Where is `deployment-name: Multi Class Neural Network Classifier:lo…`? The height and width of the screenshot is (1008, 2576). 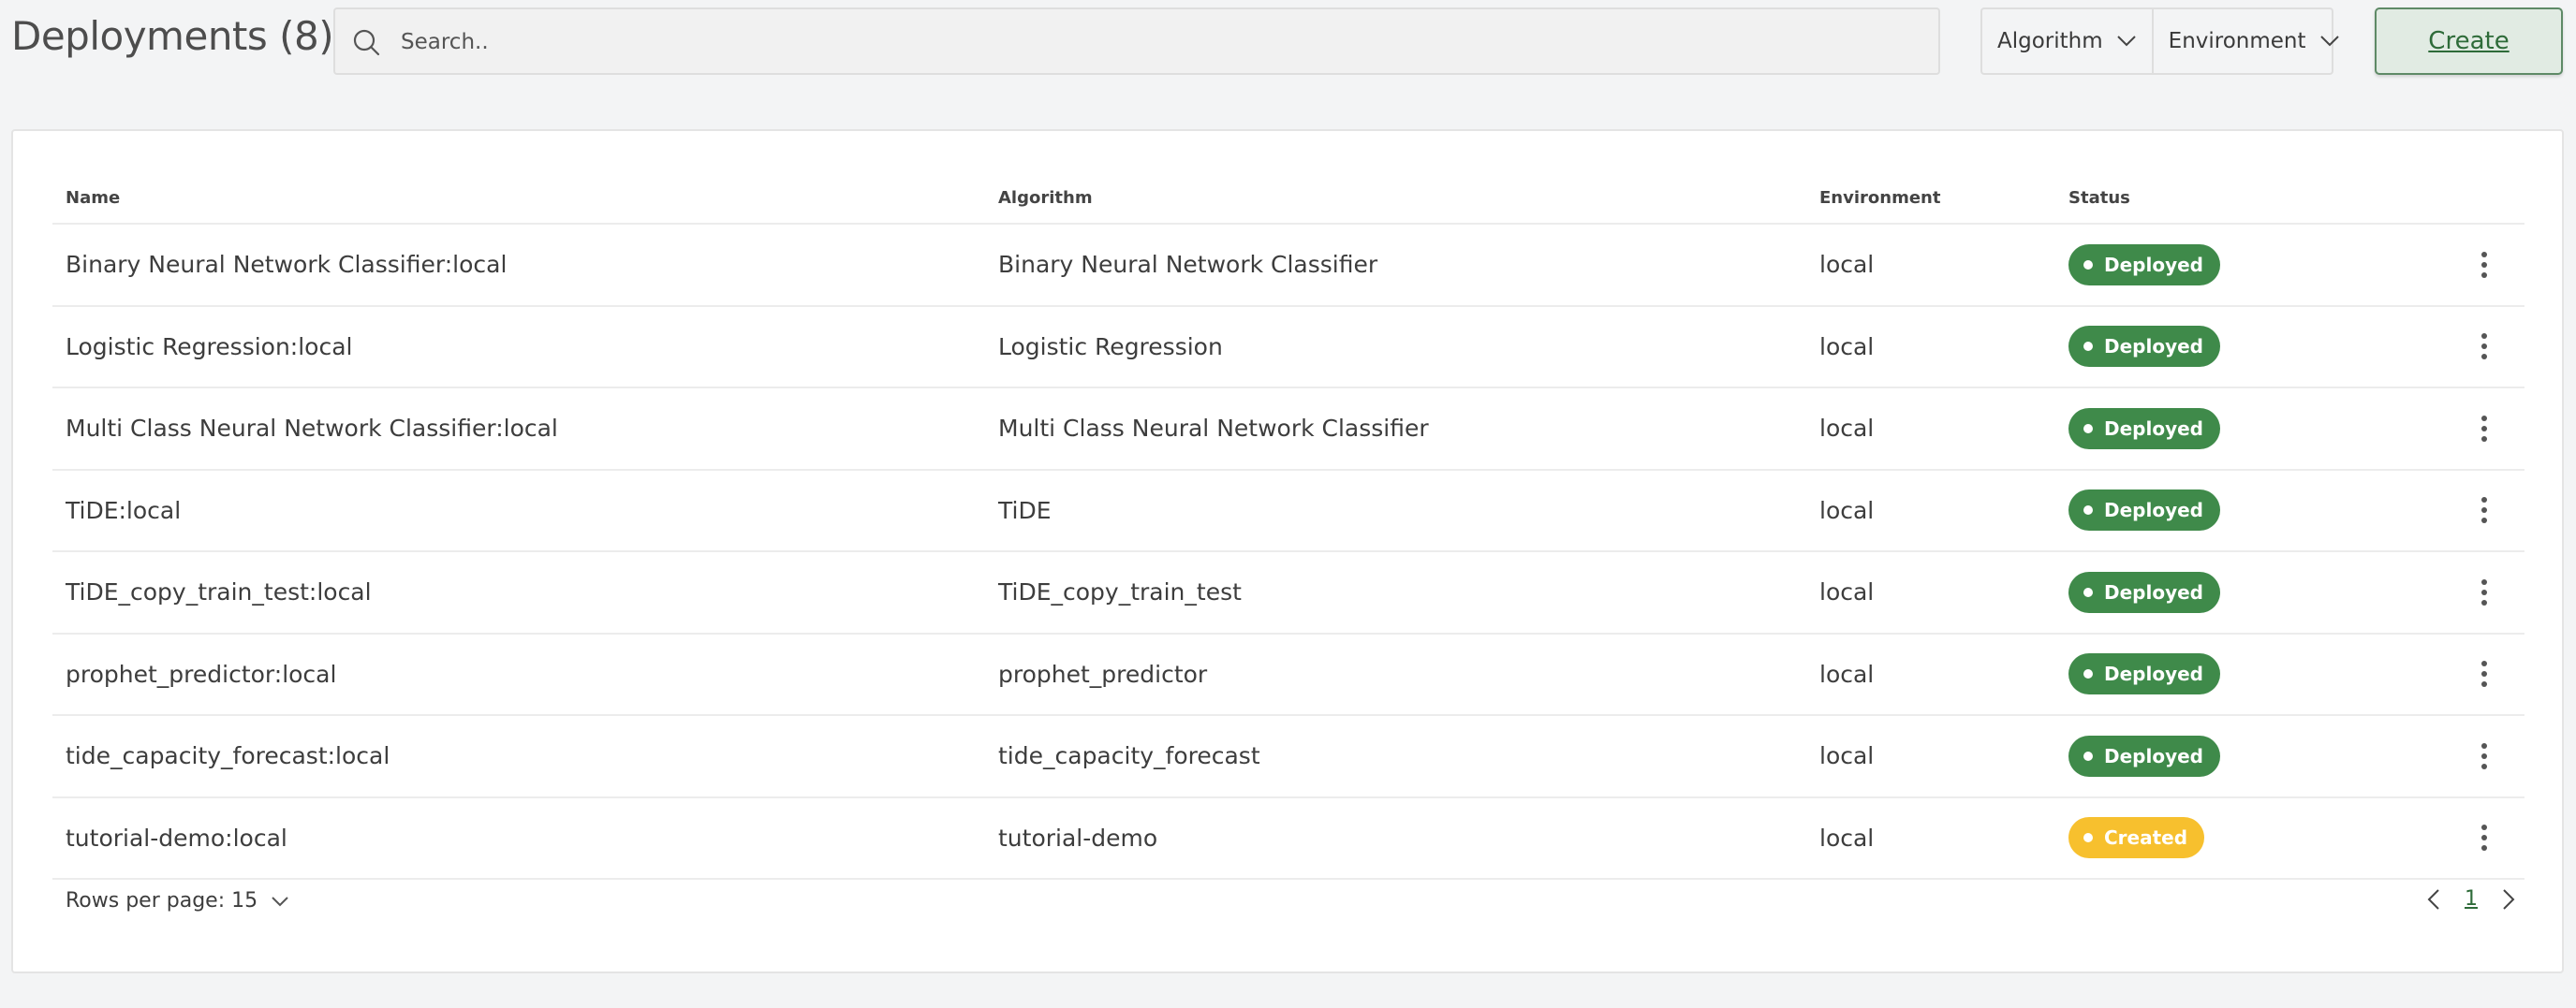
deployment-name: Multi Class Neural Network Classifier:lo… is located at coordinates (312, 428).